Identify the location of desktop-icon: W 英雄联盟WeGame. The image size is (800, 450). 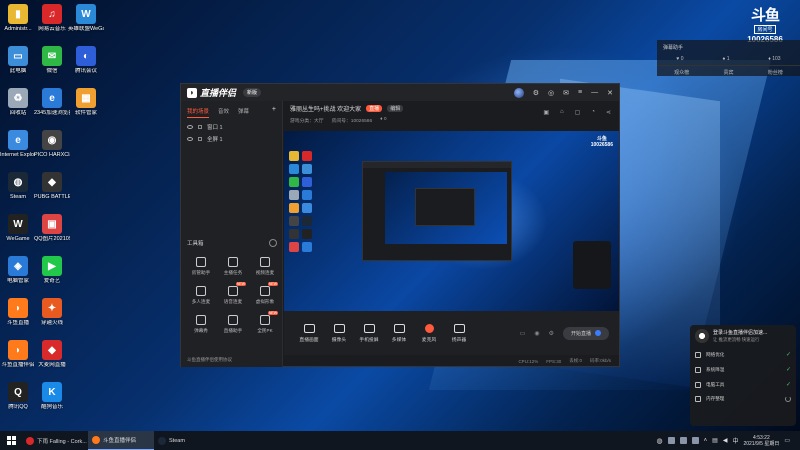
(86, 18).